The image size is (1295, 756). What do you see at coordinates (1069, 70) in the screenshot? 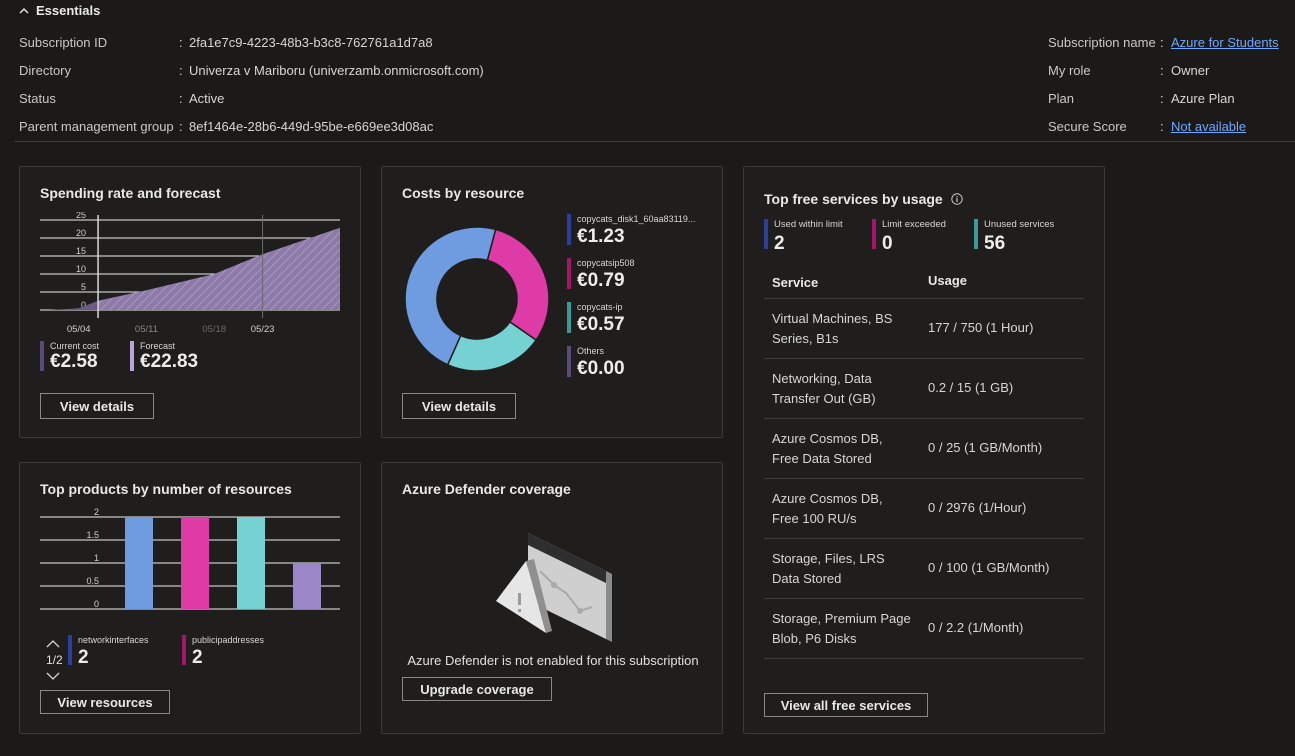
I see `essentials-label: My role` at bounding box center [1069, 70].